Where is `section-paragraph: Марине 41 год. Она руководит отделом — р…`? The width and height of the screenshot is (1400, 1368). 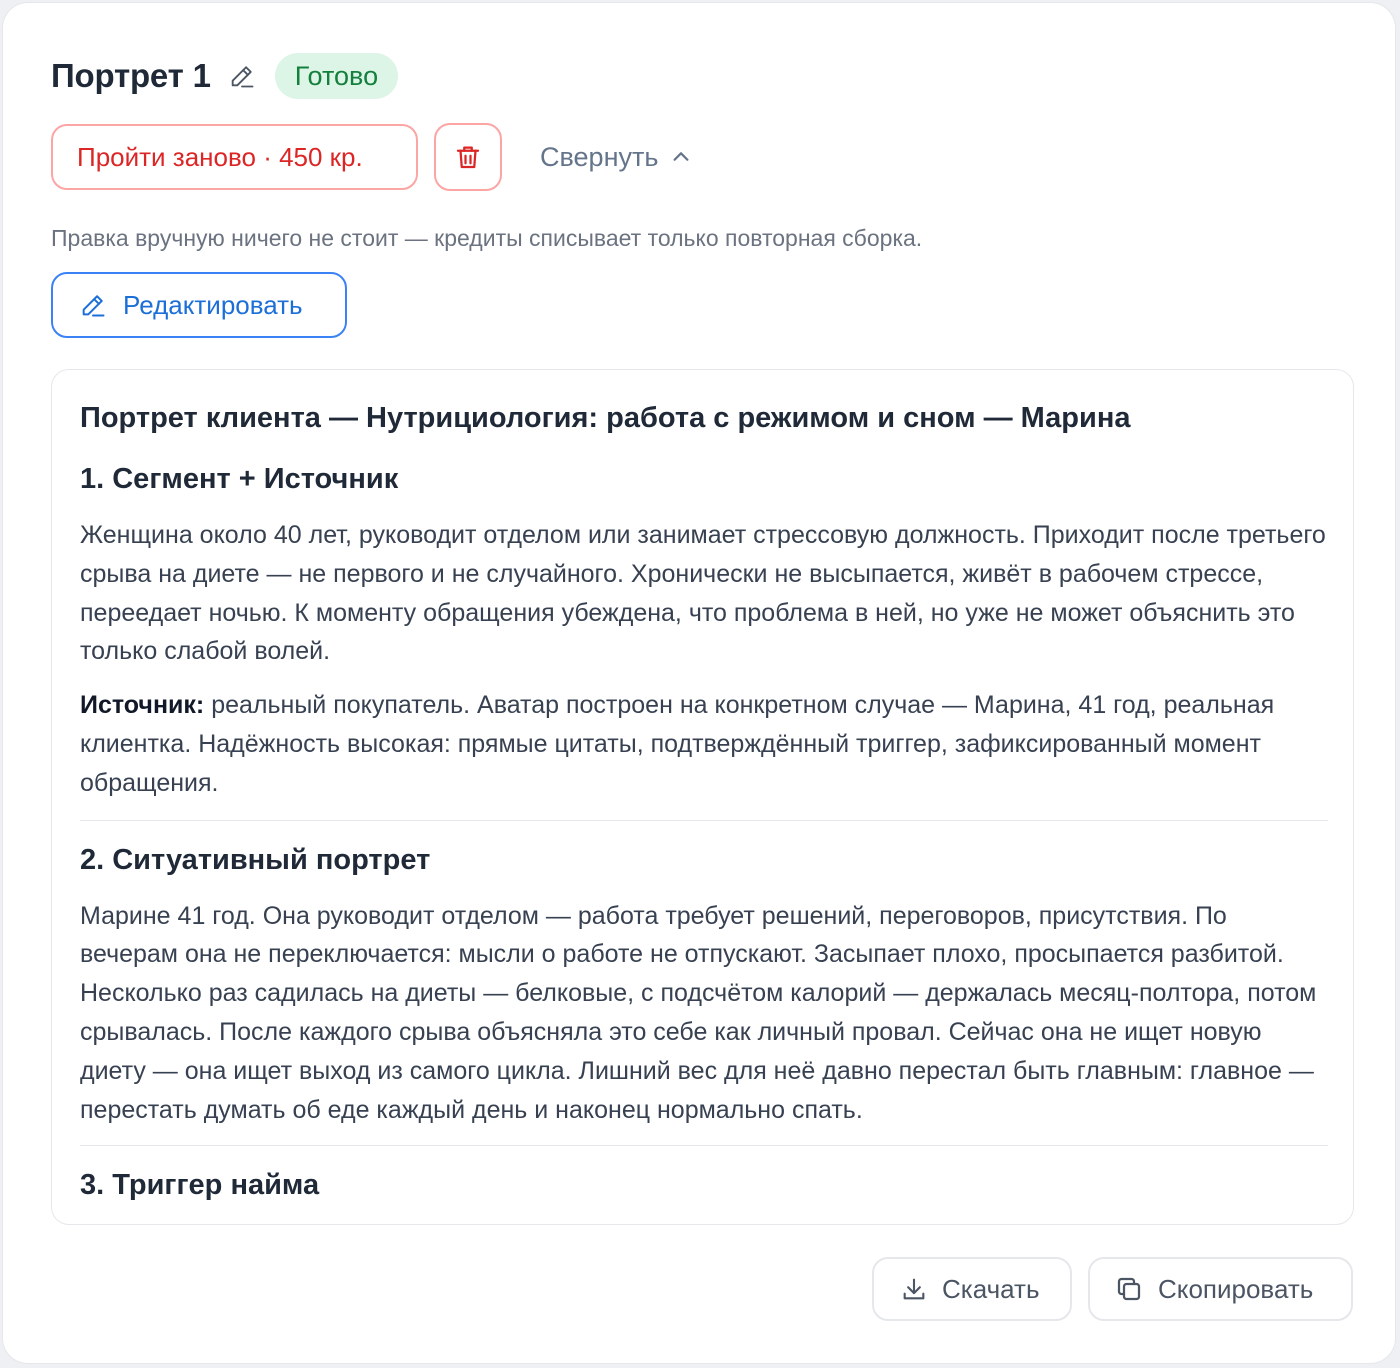 section-paragraph: Марине 41 год. Она руководит отделом — р… is located at coordinates (698, 1012).